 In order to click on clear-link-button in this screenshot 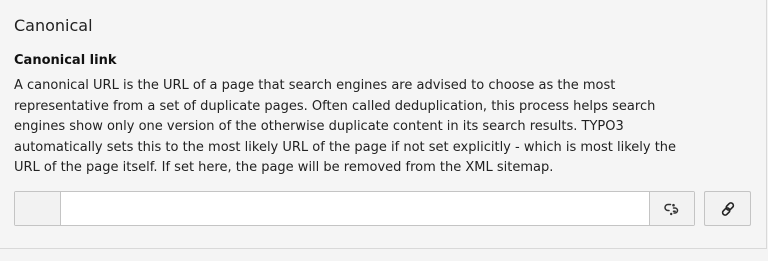, I will do `click(671, 208)`.